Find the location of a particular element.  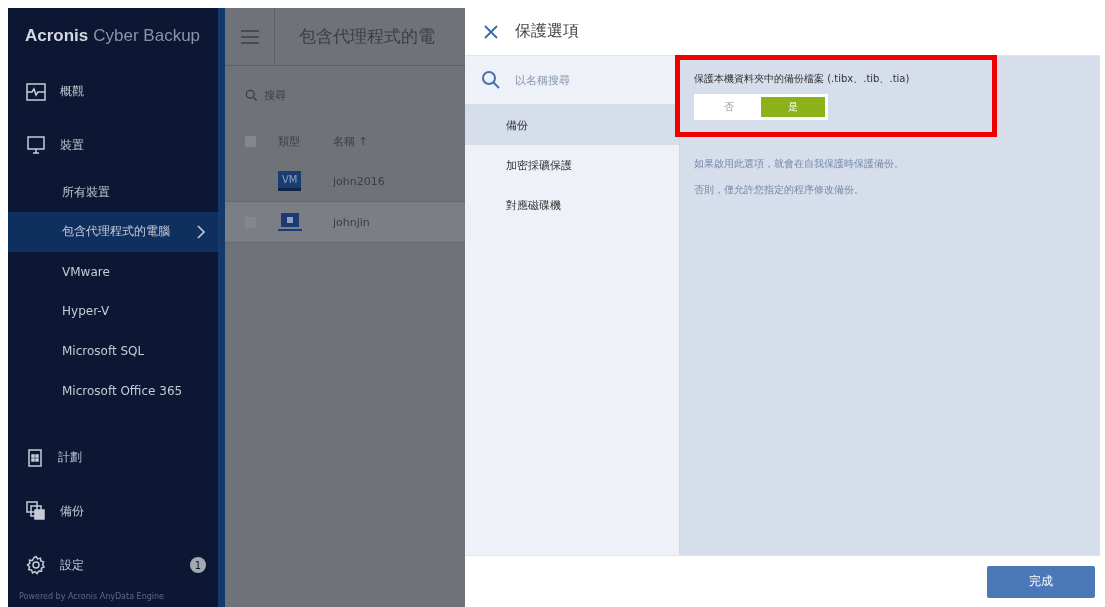

powered-by-text: Powered by Acronis AnyData Engine is located at coordinates (91, 597).